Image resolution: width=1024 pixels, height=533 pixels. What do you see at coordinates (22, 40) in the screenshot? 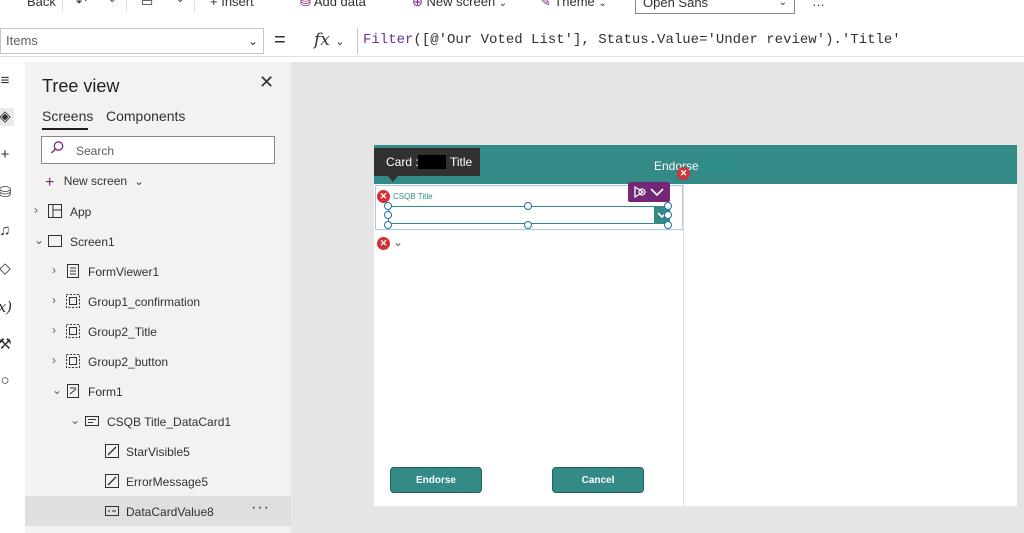
I see `property-select-value: Items` at bounding box center [22, 40].